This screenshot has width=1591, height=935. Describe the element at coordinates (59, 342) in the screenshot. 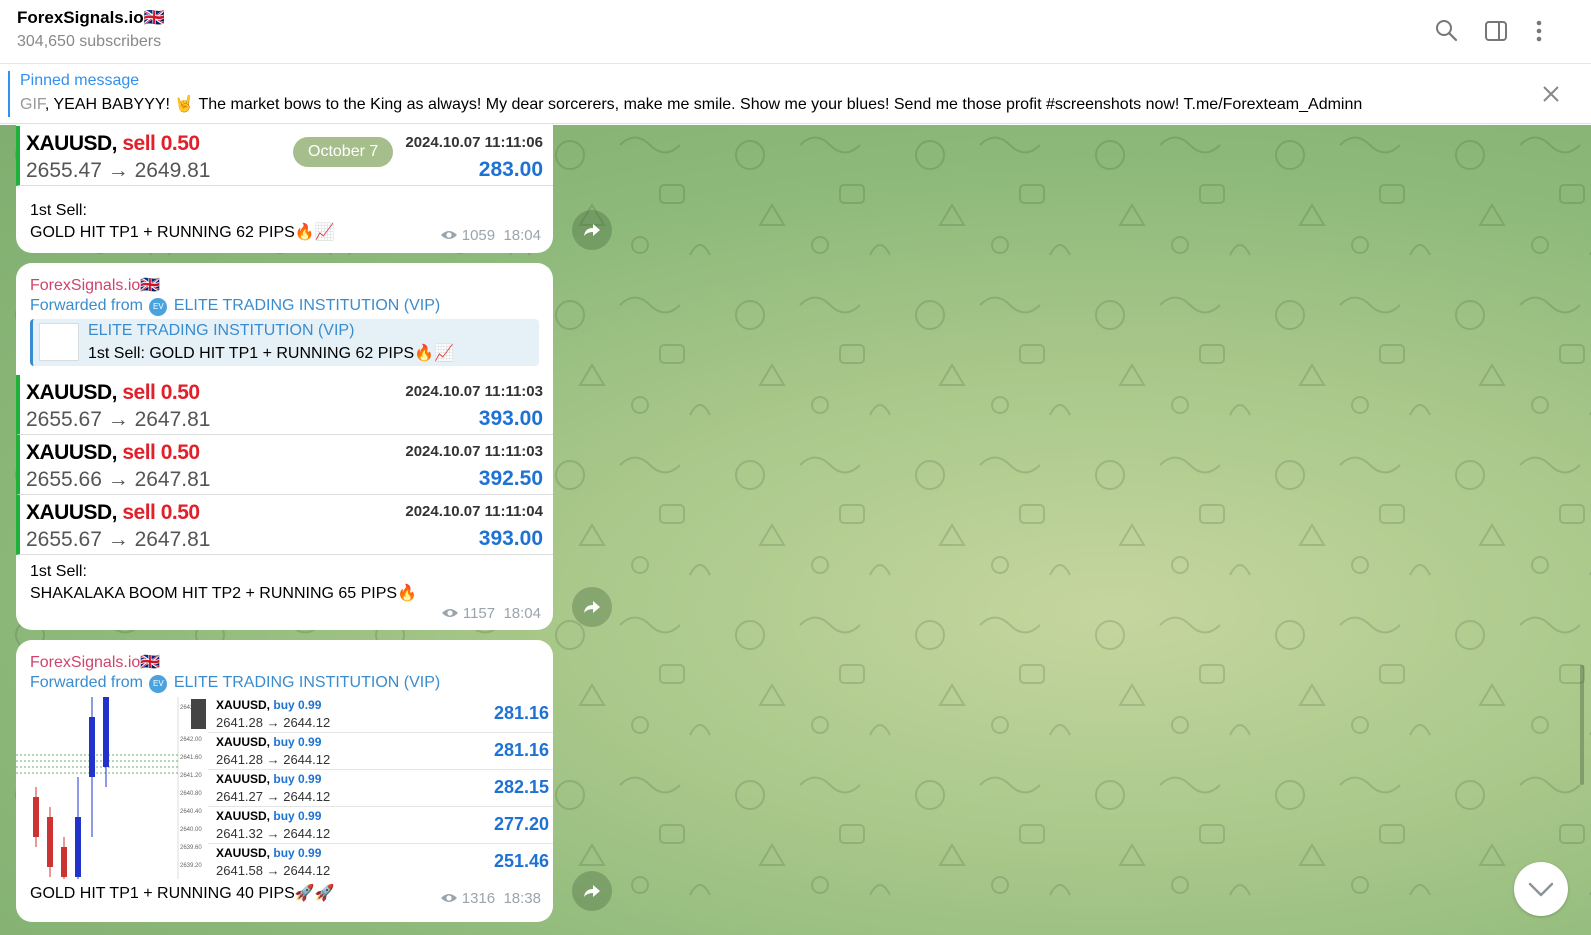

I see `quote-thumbnail` at that location.